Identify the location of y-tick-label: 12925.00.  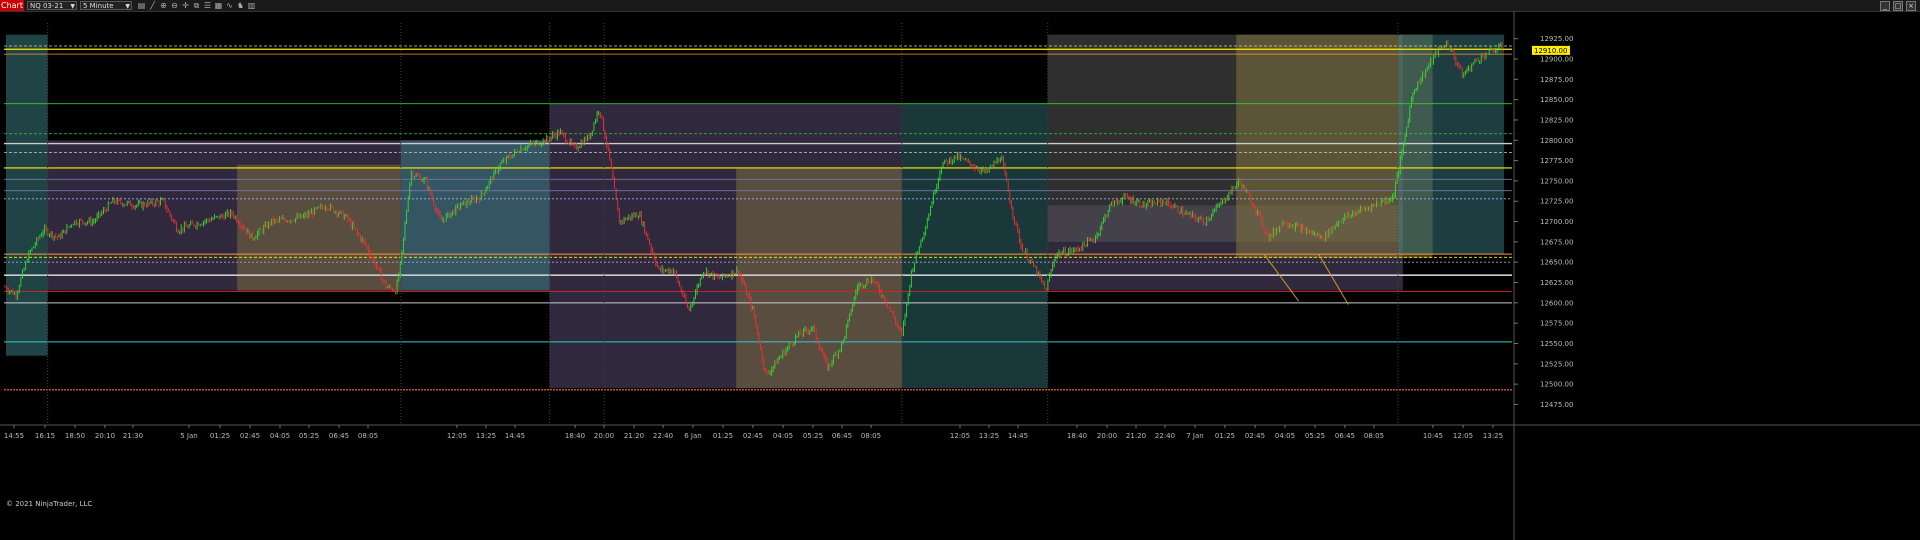
(1556, 39).